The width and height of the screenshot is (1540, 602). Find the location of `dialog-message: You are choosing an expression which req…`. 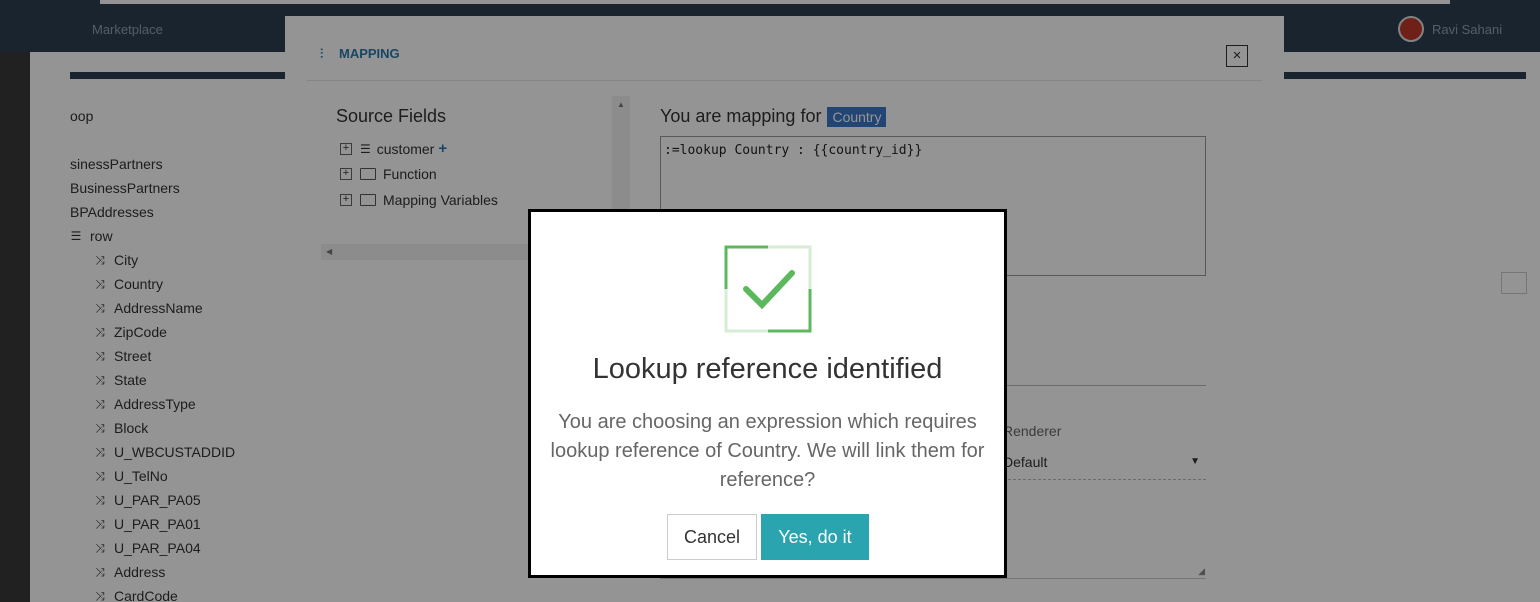

dialog-message: You are choosing an expression which req… is located at coordinates (767, 451).